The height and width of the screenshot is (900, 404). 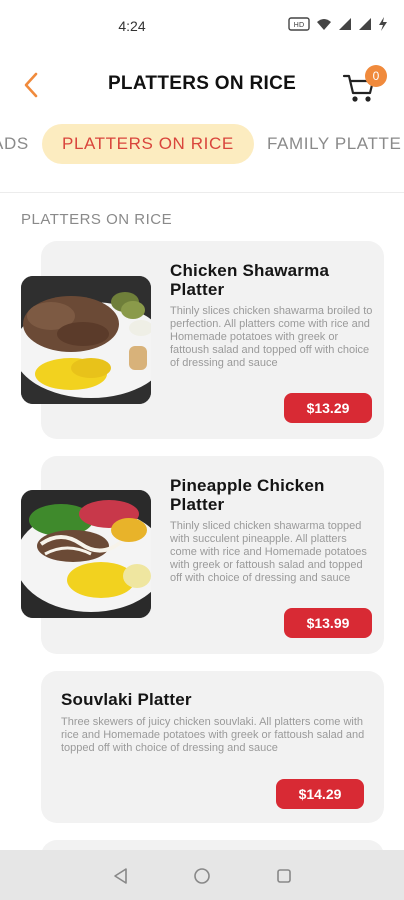 I want to click on status-bar: 4:24 HD, so click(x=202, y=27).